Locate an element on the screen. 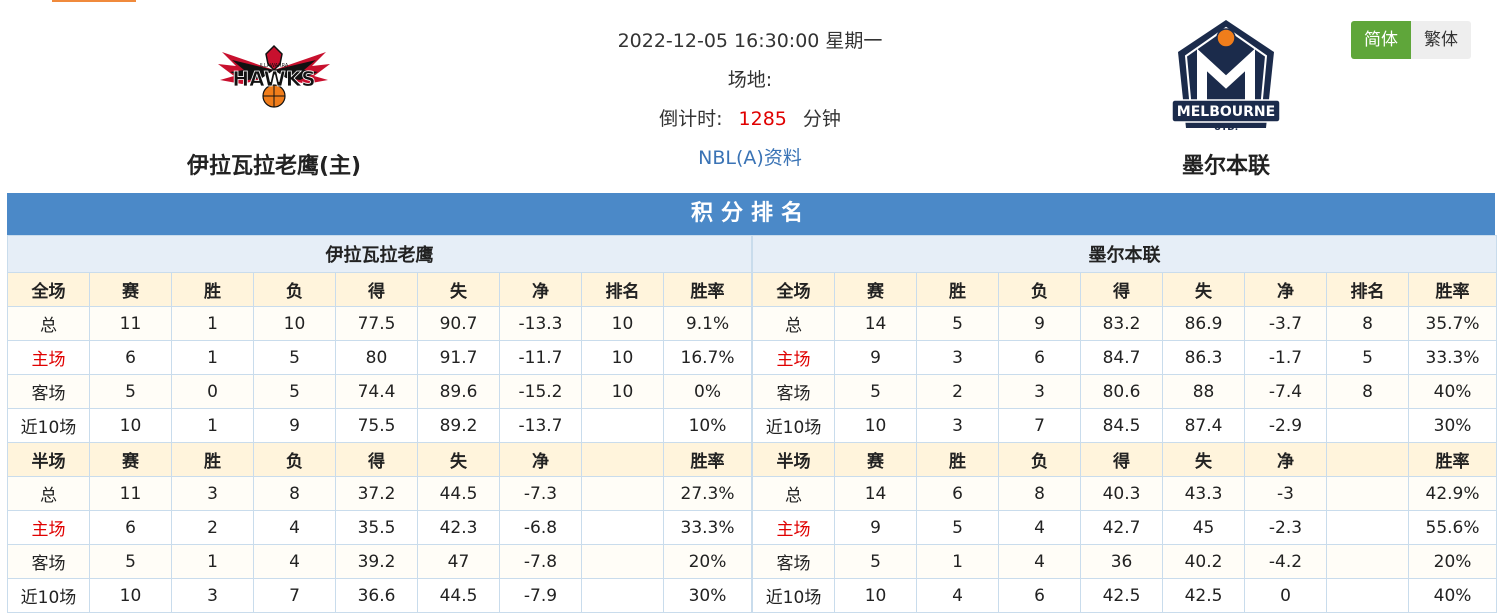 Image resolution: width=1497 pixels, height=614 pixels. table-row: 主场 9 3 6 84.7 86.3 -1.7 5 33.3% is located at coordinates (1124, 357).